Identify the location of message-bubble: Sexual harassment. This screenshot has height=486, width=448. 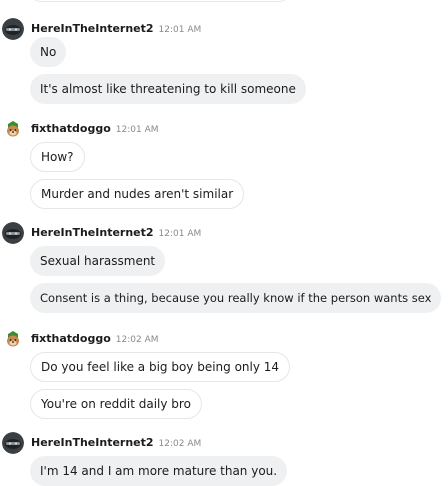
(98, 261).